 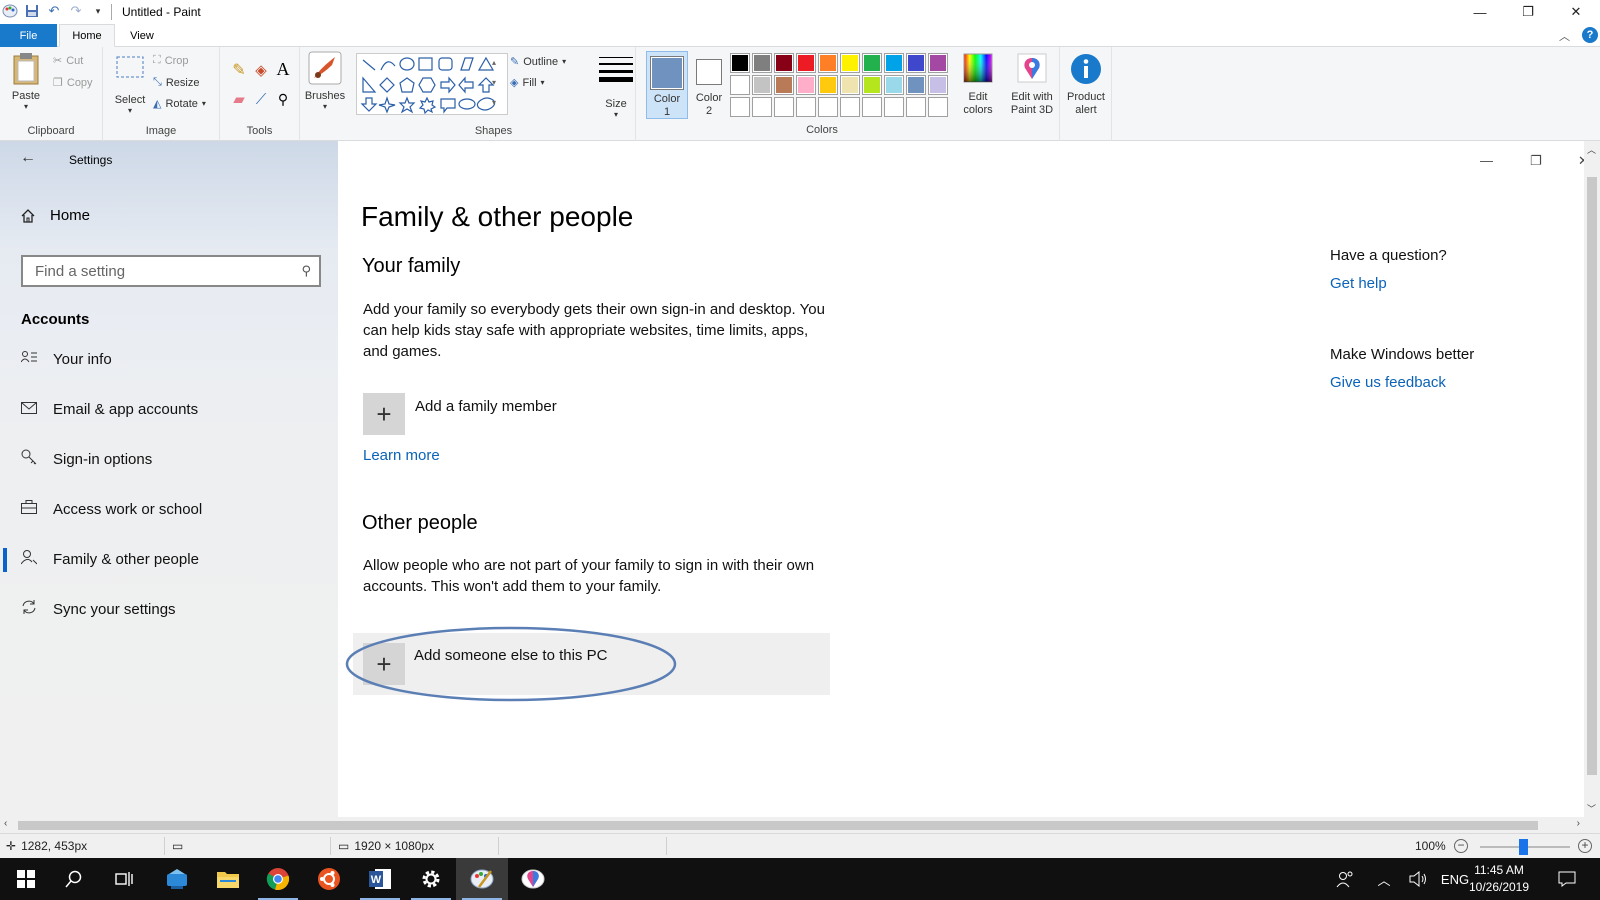 What do you see at coordinates (1461, 846) in the screenshot?
I see `zoom-out-button: −` at bounding box center [1461, 846].